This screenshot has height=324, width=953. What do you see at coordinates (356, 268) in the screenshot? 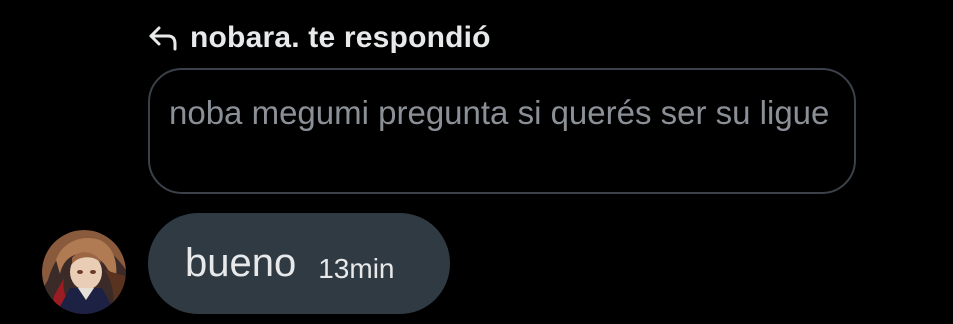
I see `message-timestamp: 13min` at bounding box center [356, 268].